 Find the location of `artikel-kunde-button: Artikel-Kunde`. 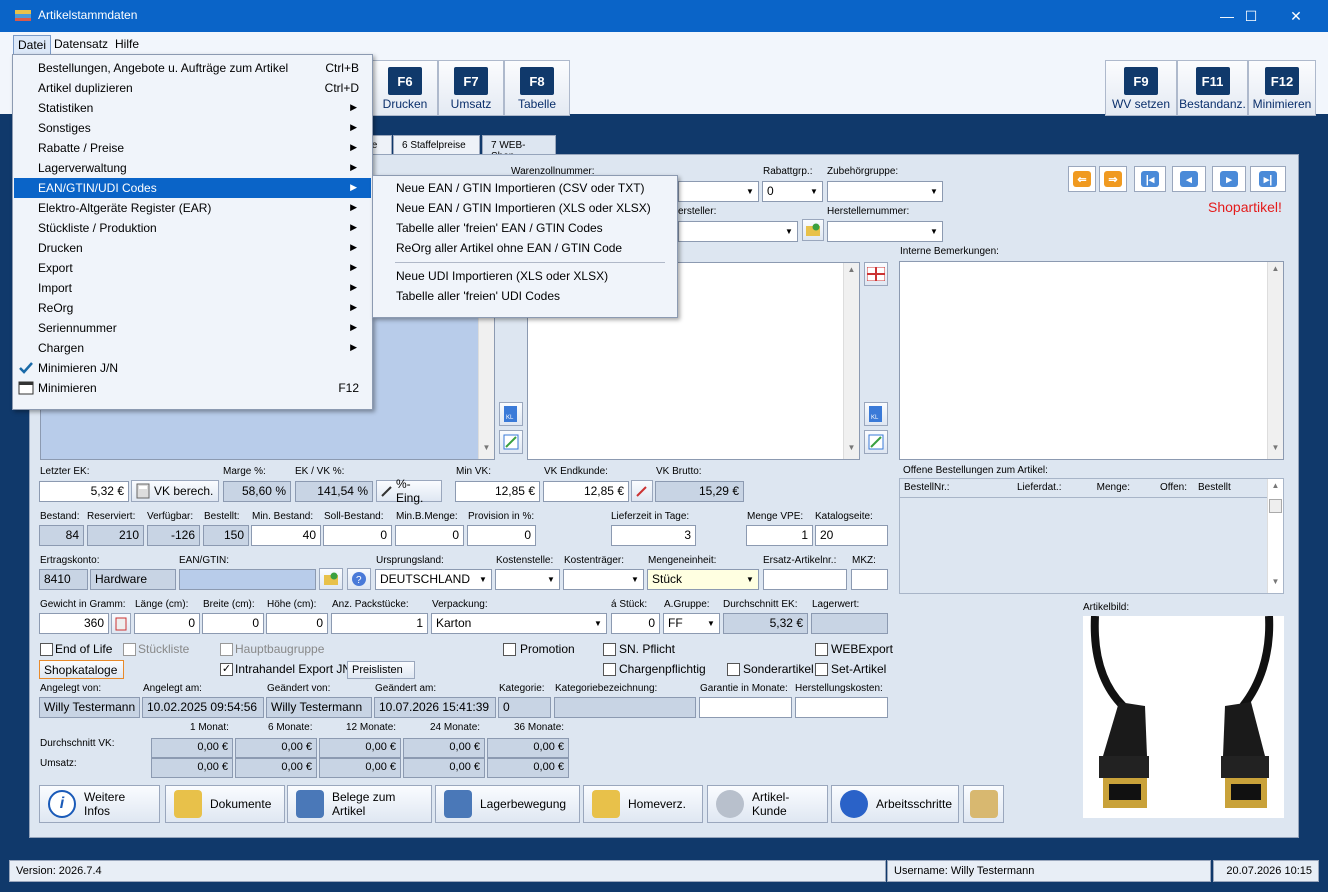

artikel-kunde-button: Artikel-Kunde is located at coordinates (767, 804).